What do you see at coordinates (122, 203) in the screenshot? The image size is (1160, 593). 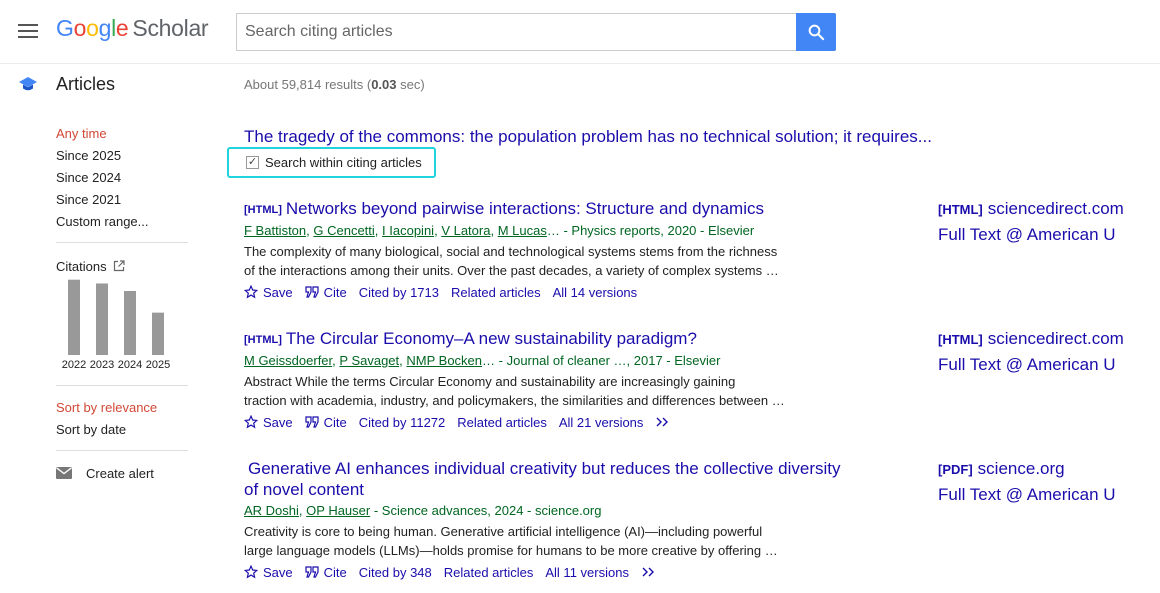 I see `filter-since-2021: Since 2021` at bounding box center [122, 203].